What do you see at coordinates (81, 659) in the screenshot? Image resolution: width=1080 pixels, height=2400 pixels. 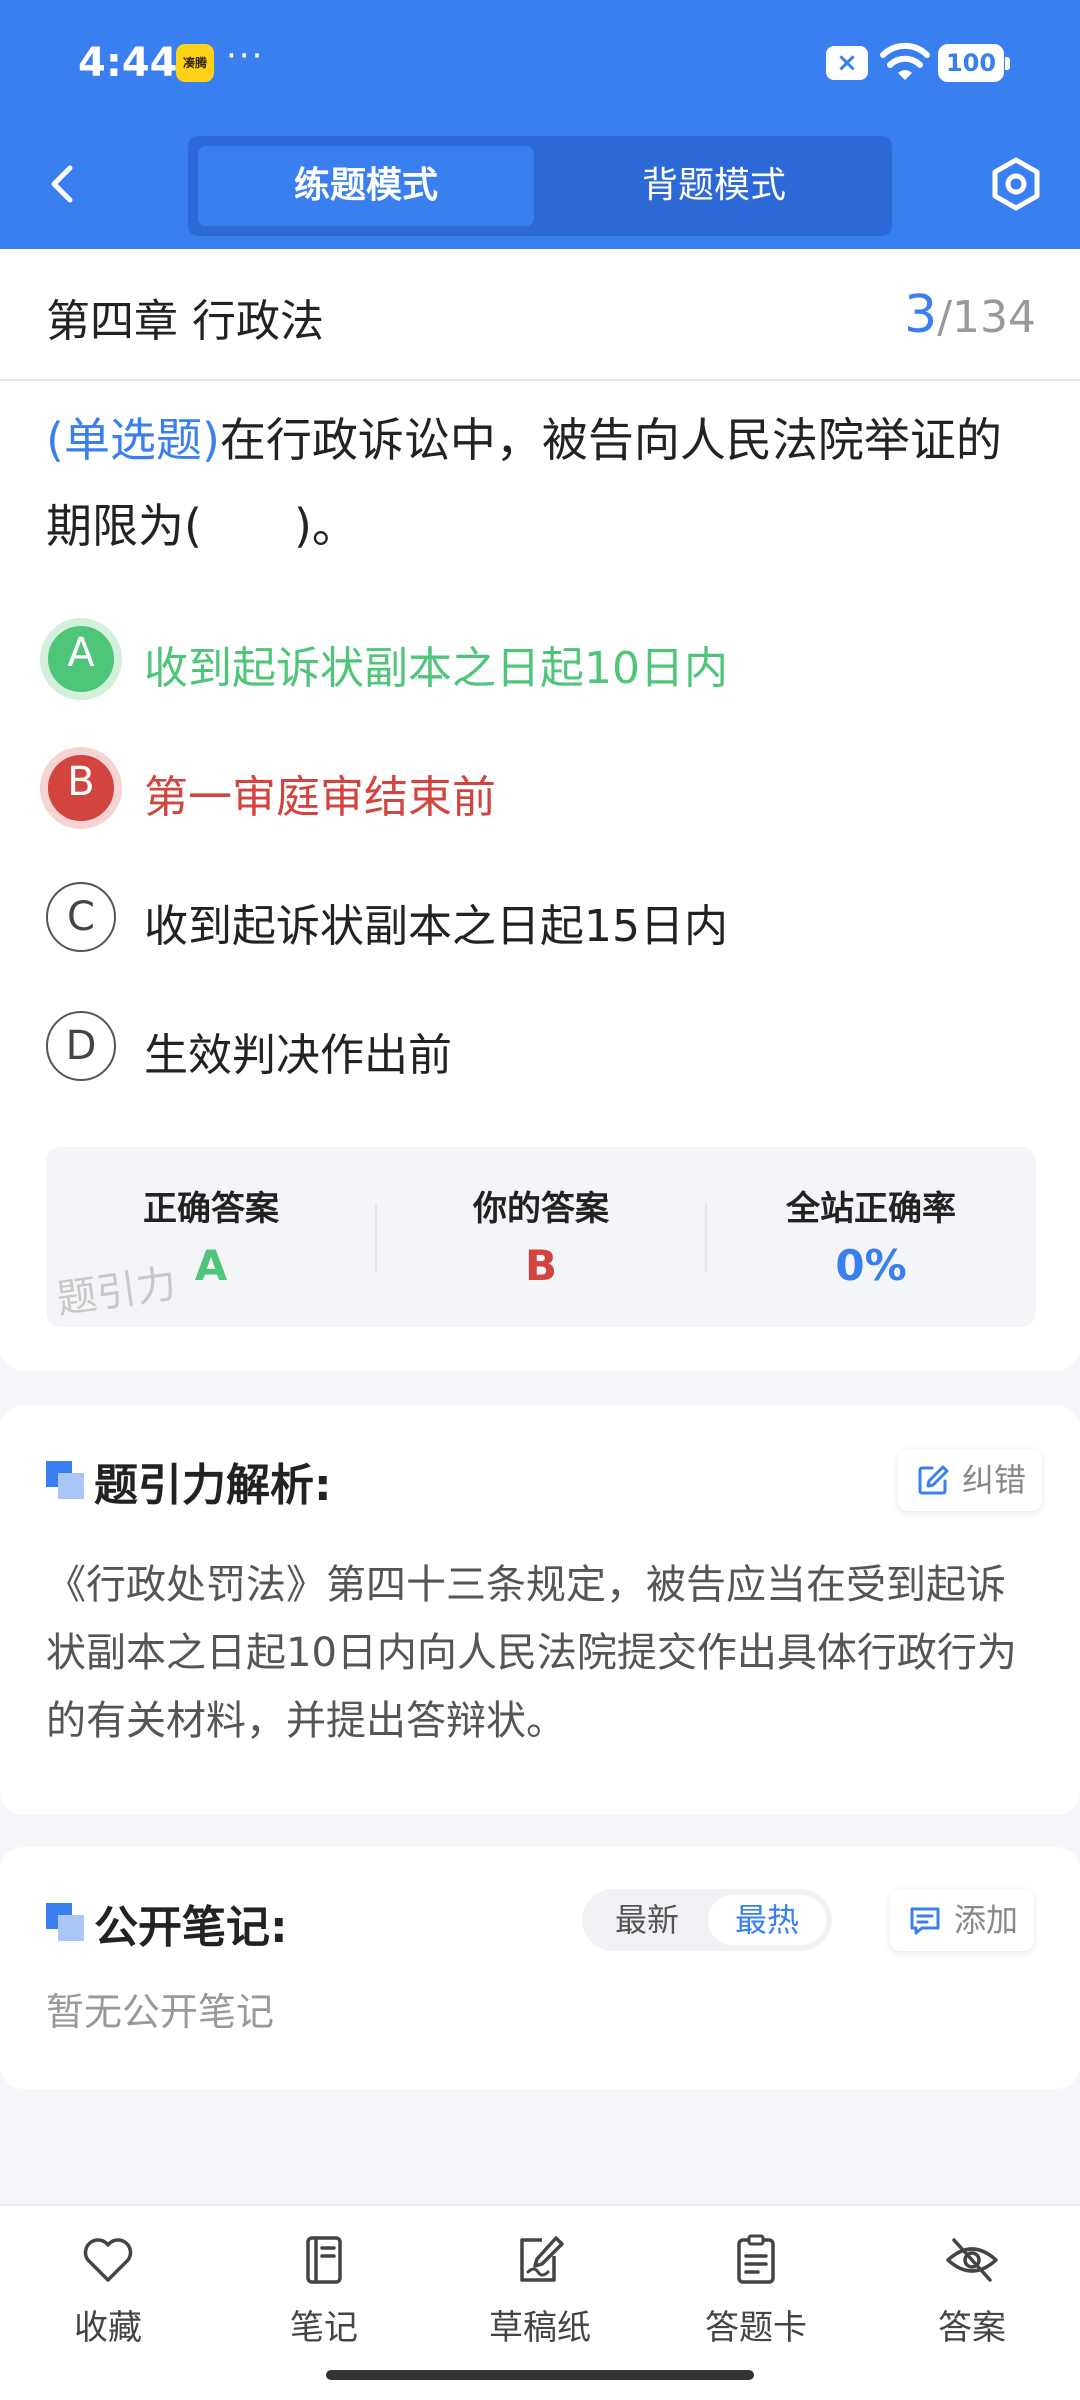 I see `option-letter: A` at bounding box center [81, 659].